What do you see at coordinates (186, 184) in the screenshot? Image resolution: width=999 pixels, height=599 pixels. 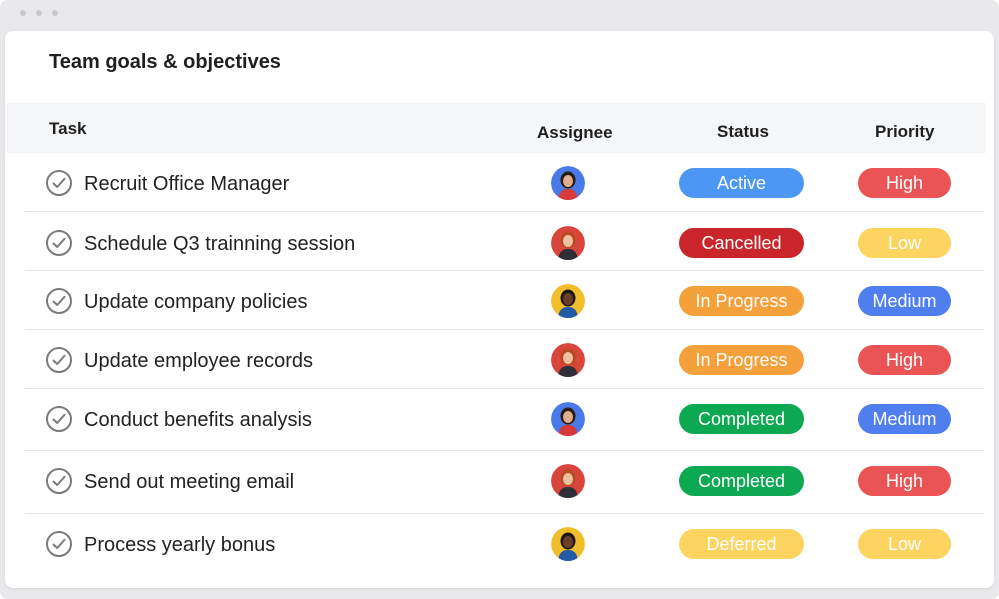 I see `task-name: Recruit Office Manager` at bounding box center [186, 184].